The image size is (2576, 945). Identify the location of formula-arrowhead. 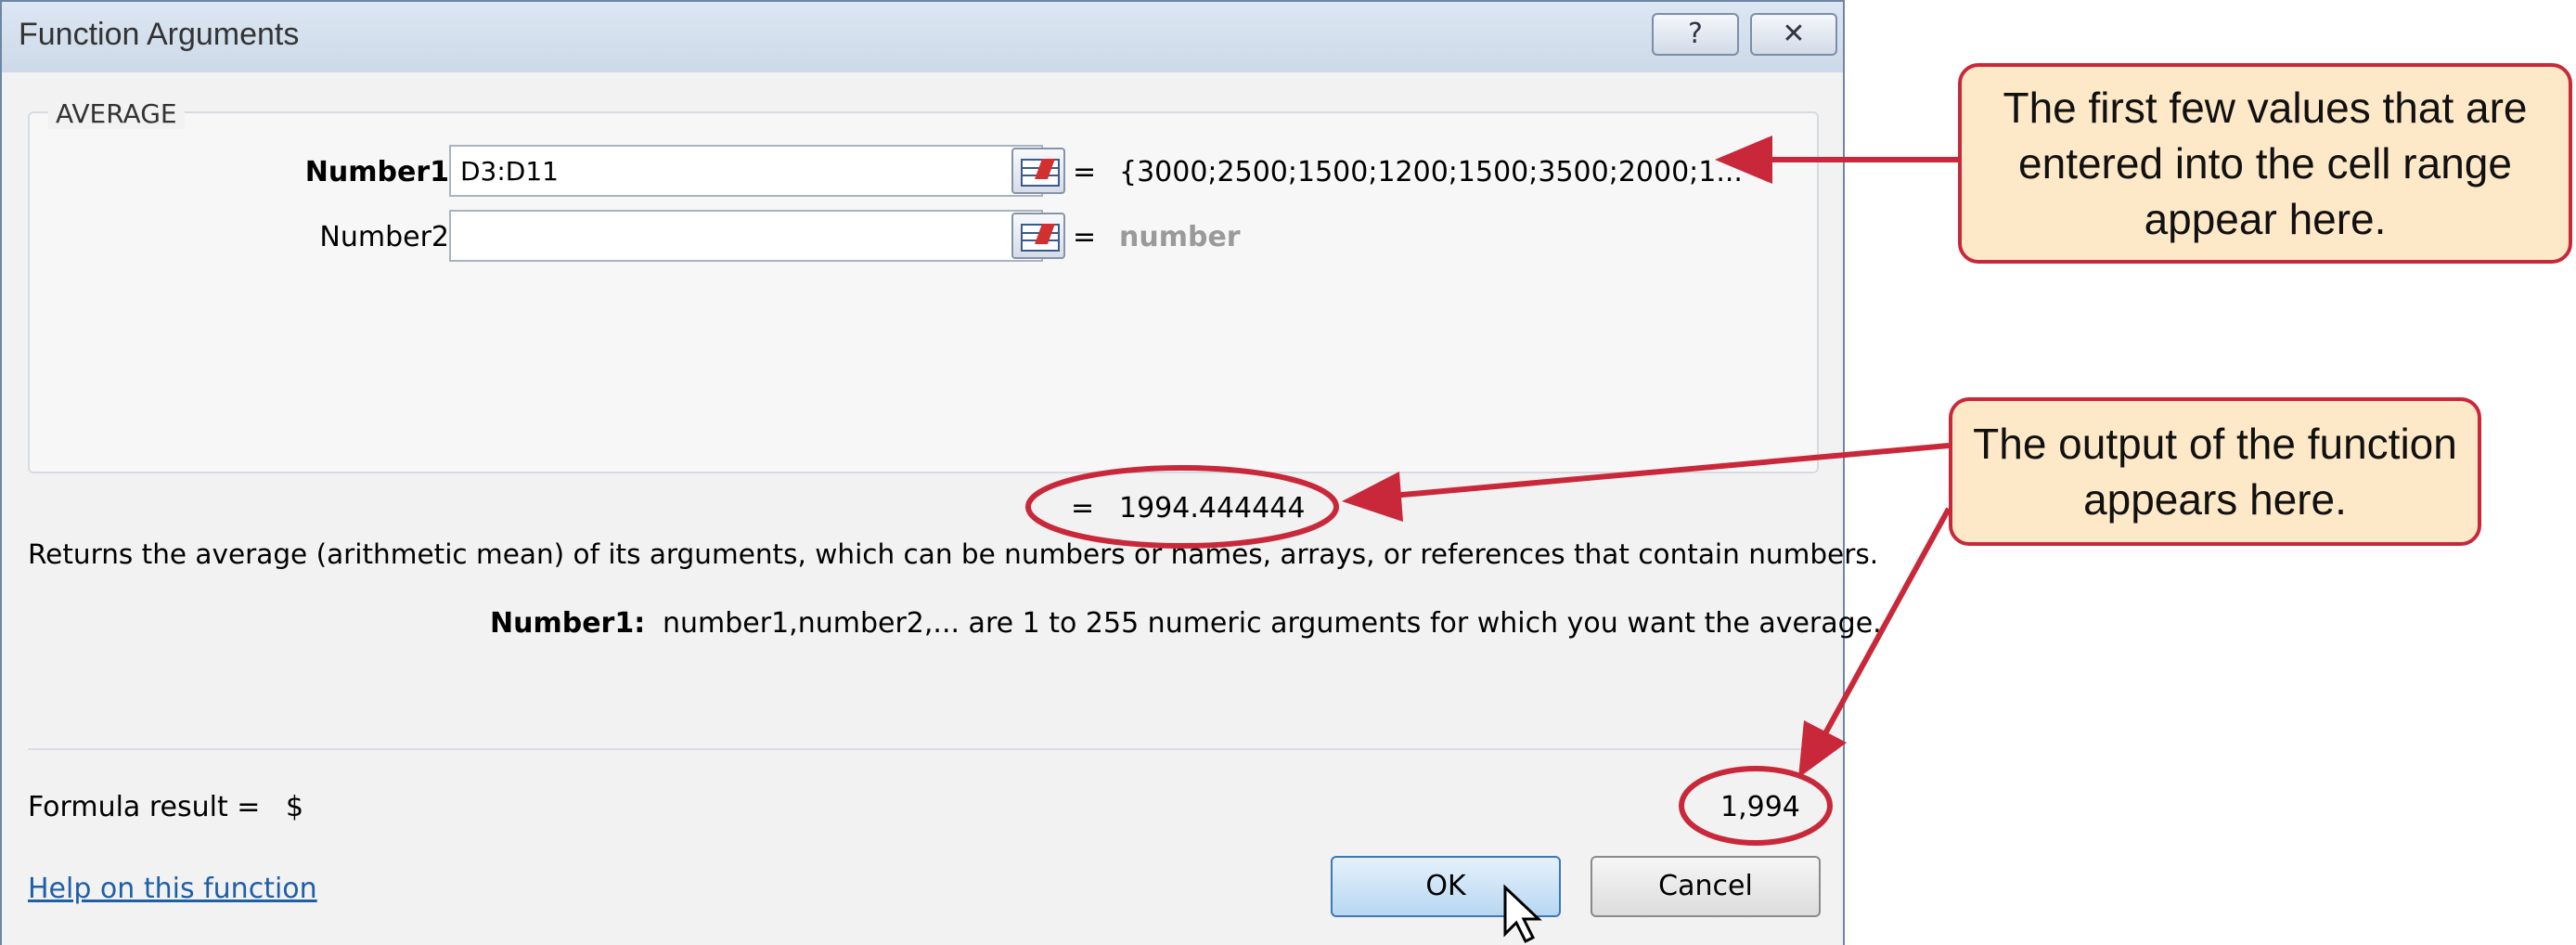
(1822, 749).